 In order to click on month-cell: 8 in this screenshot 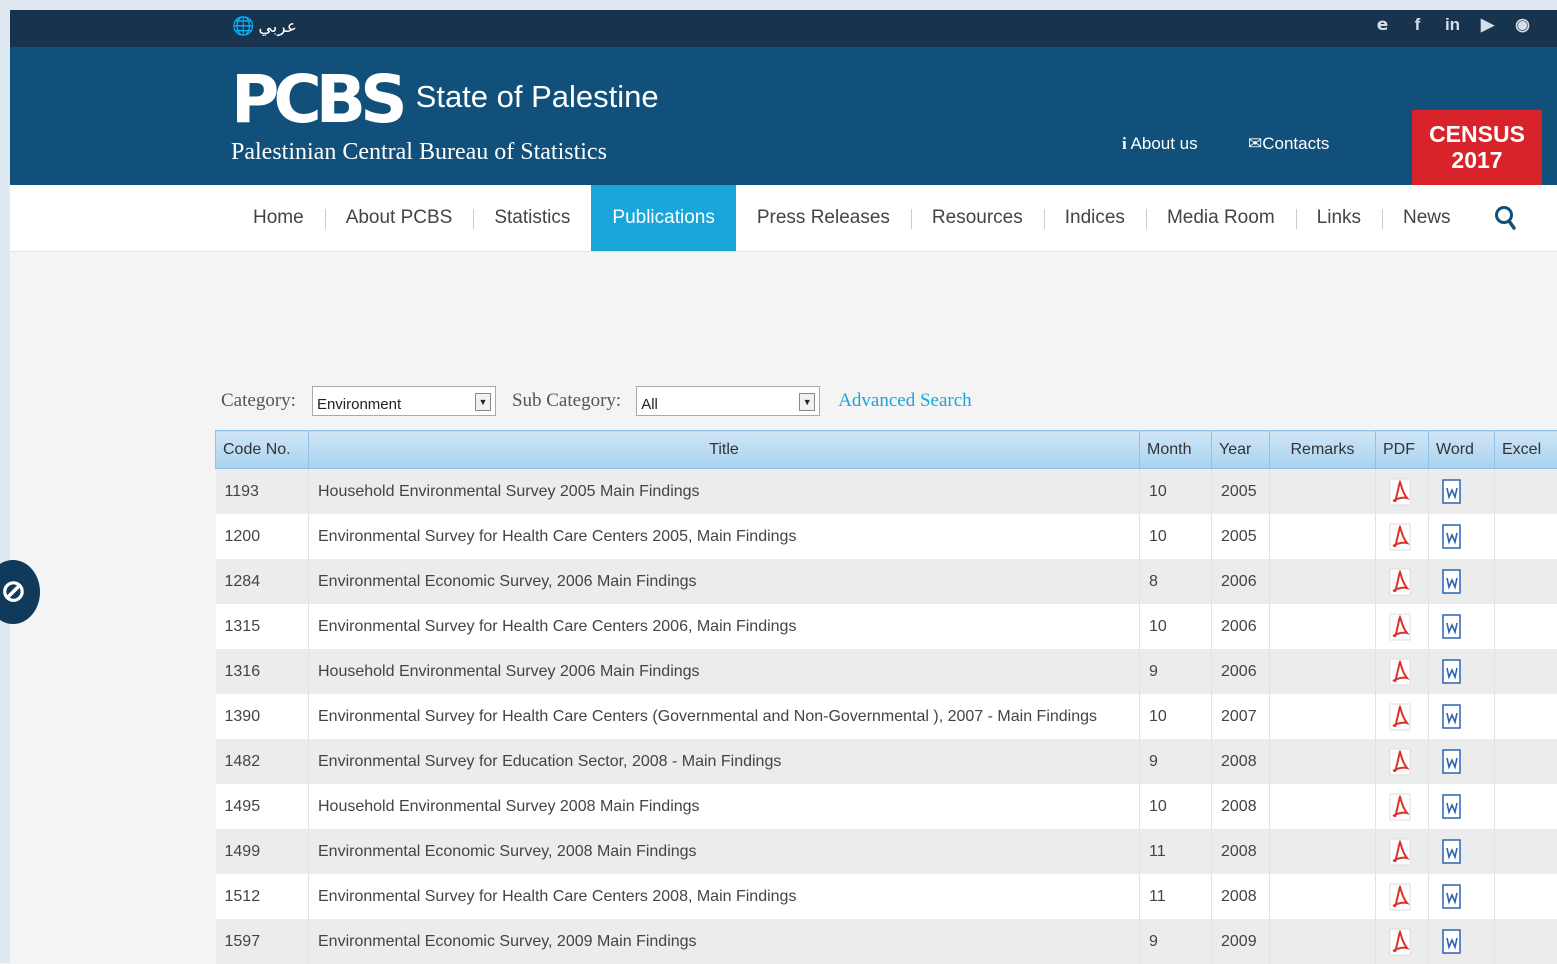, I will do `click(1176, 581)`.